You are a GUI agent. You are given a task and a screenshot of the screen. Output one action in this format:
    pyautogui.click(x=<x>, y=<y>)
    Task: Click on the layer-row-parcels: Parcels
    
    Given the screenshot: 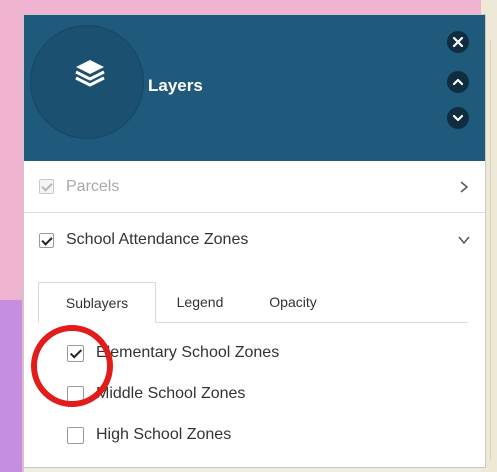 What is the action you would take?
    pyautogui.click(x=254, y=187)
    